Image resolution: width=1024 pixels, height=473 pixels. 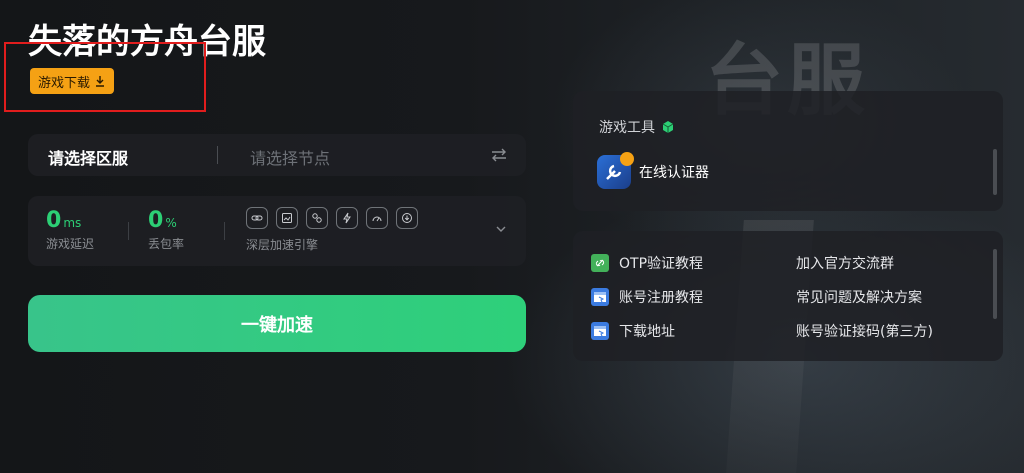 I want to click on game-download-button: 游戏下载, so click(x=72, y=81).